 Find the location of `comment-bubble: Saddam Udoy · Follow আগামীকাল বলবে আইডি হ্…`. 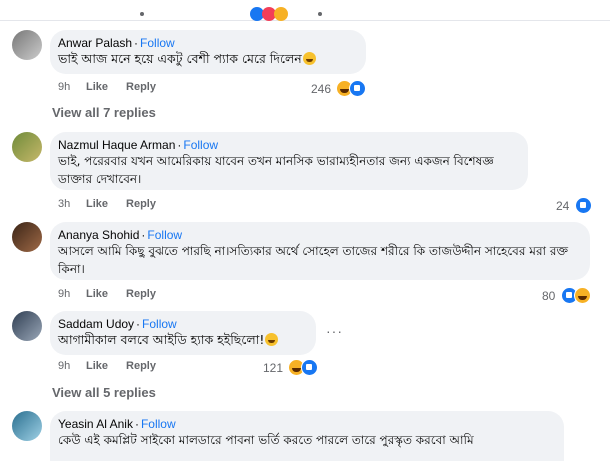

comment-bubble: Saddam Udoy · Follow আগামীকাল বলবে আইডি হ্… is located at coordinates (183, 333).